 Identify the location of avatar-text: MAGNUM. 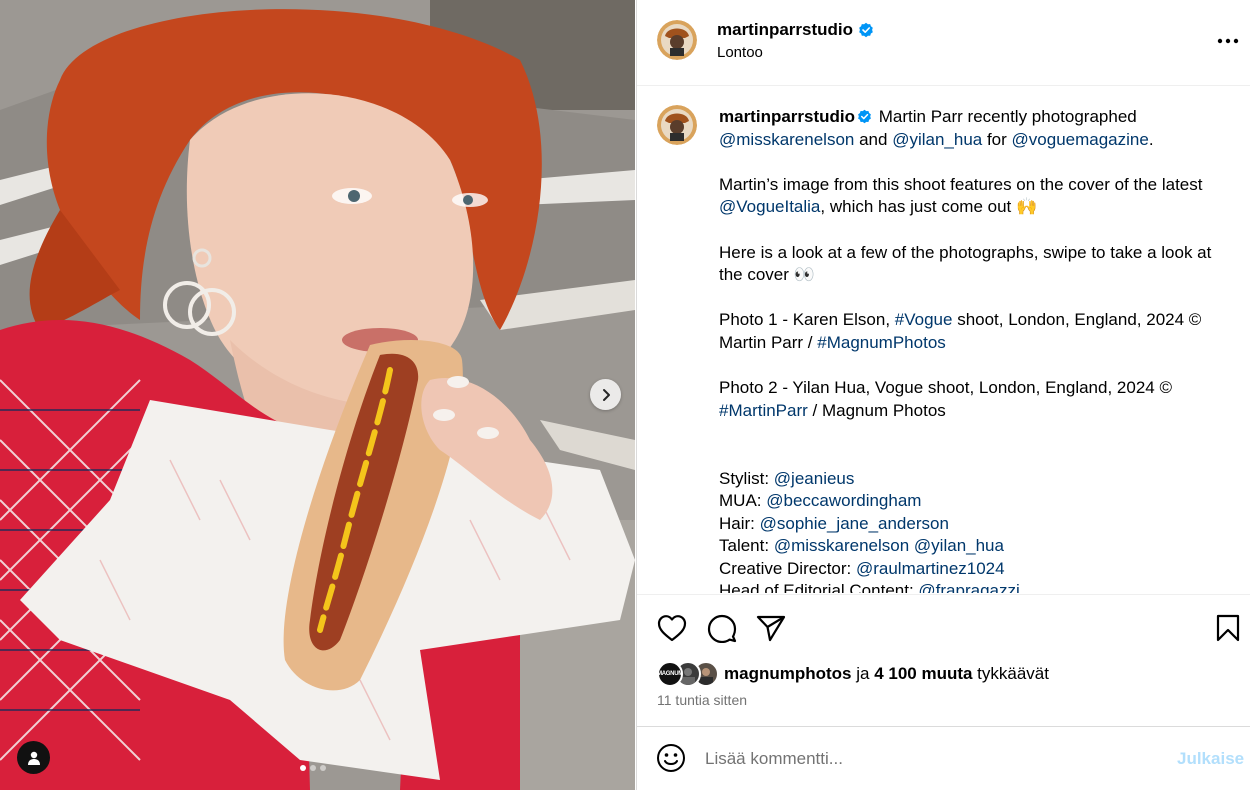
(670, 674).